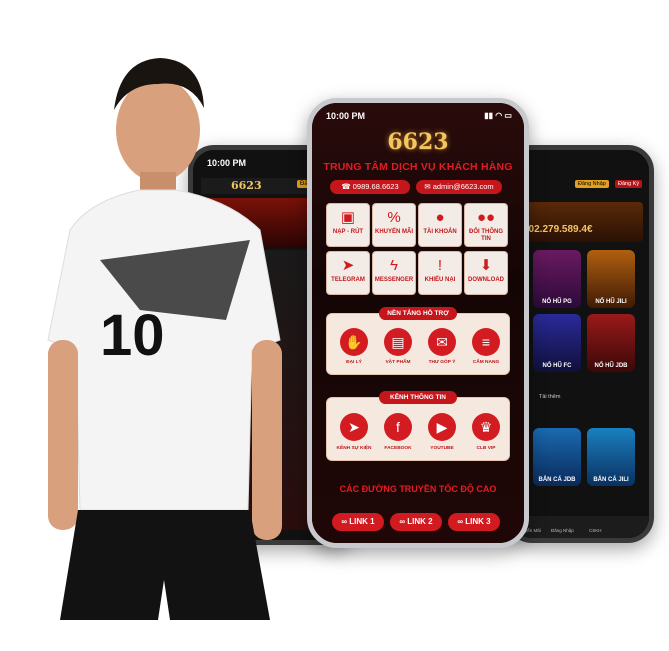 The width and height of the screenshot is (669, 651). Describe the element at coordinates (362, 521) in the screenshot. I see `link-label: LINK 1` at that location.